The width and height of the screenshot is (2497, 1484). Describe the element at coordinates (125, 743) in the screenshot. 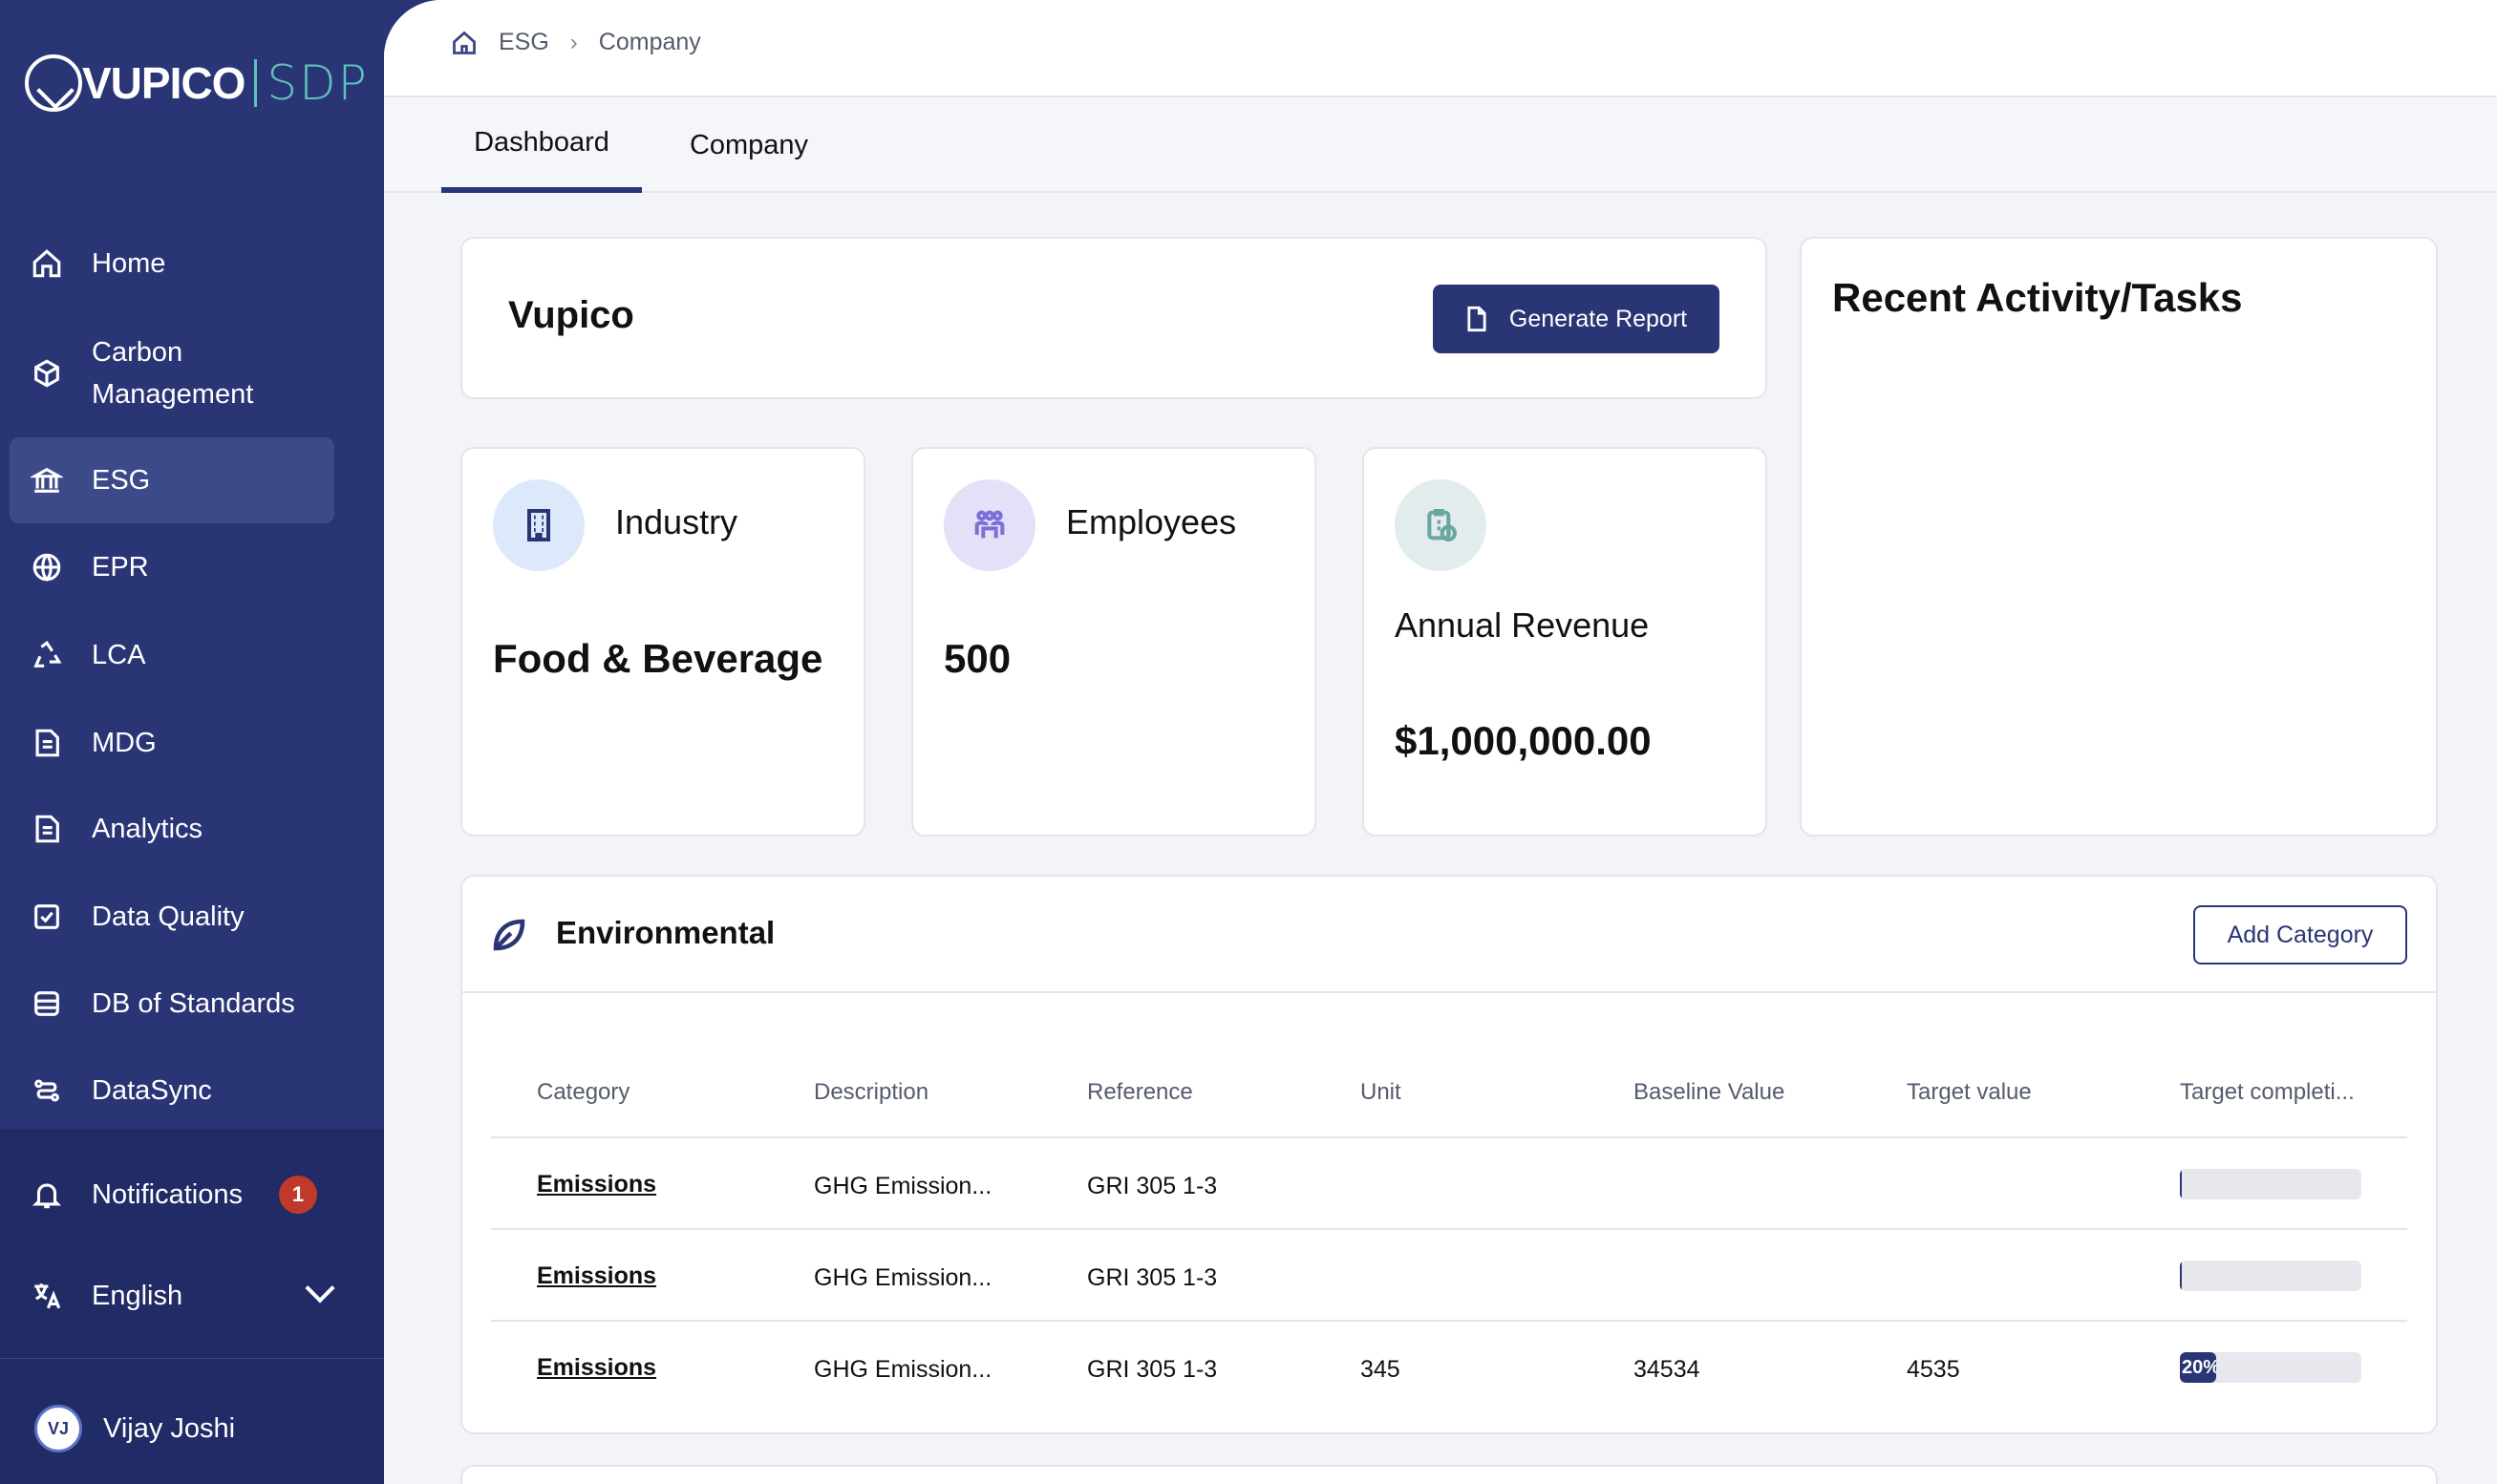

I see `sidebar-item-label: MDG` at that location.